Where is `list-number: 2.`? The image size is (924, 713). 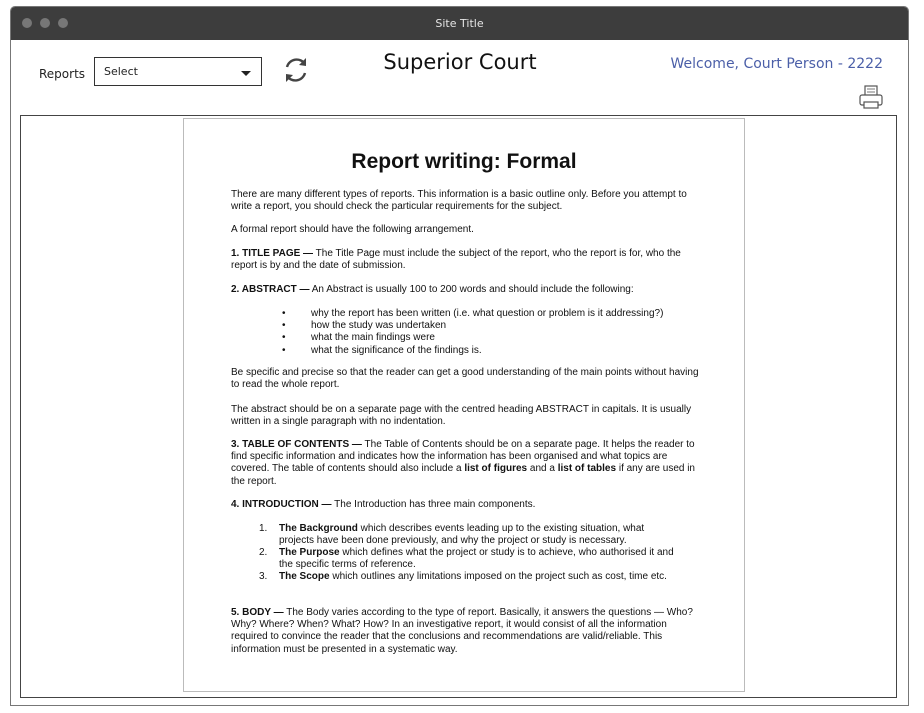 list-number: 2. is located at coordinates (263, 552).